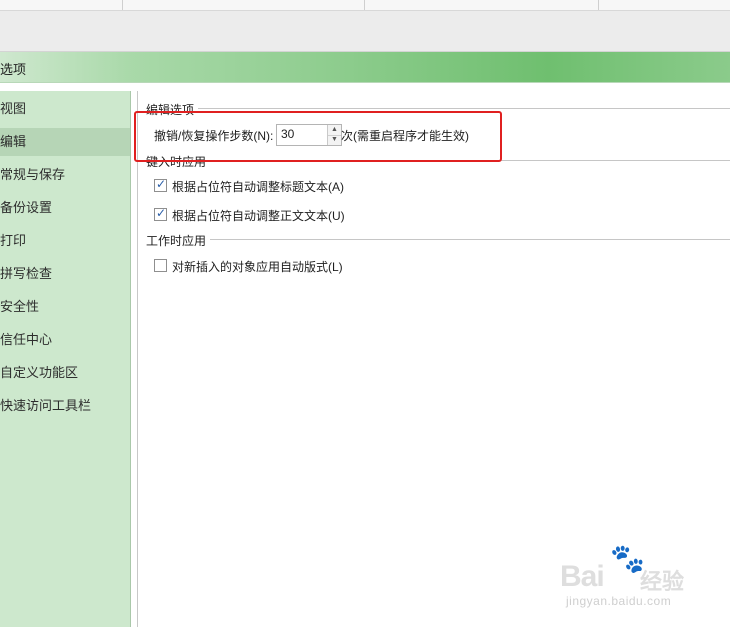 The image size is (730, 627). I want to click on baidu-jingyan-watermark: Bai 🐾 经验 jingyan.baidu.com, so click(635, 577).